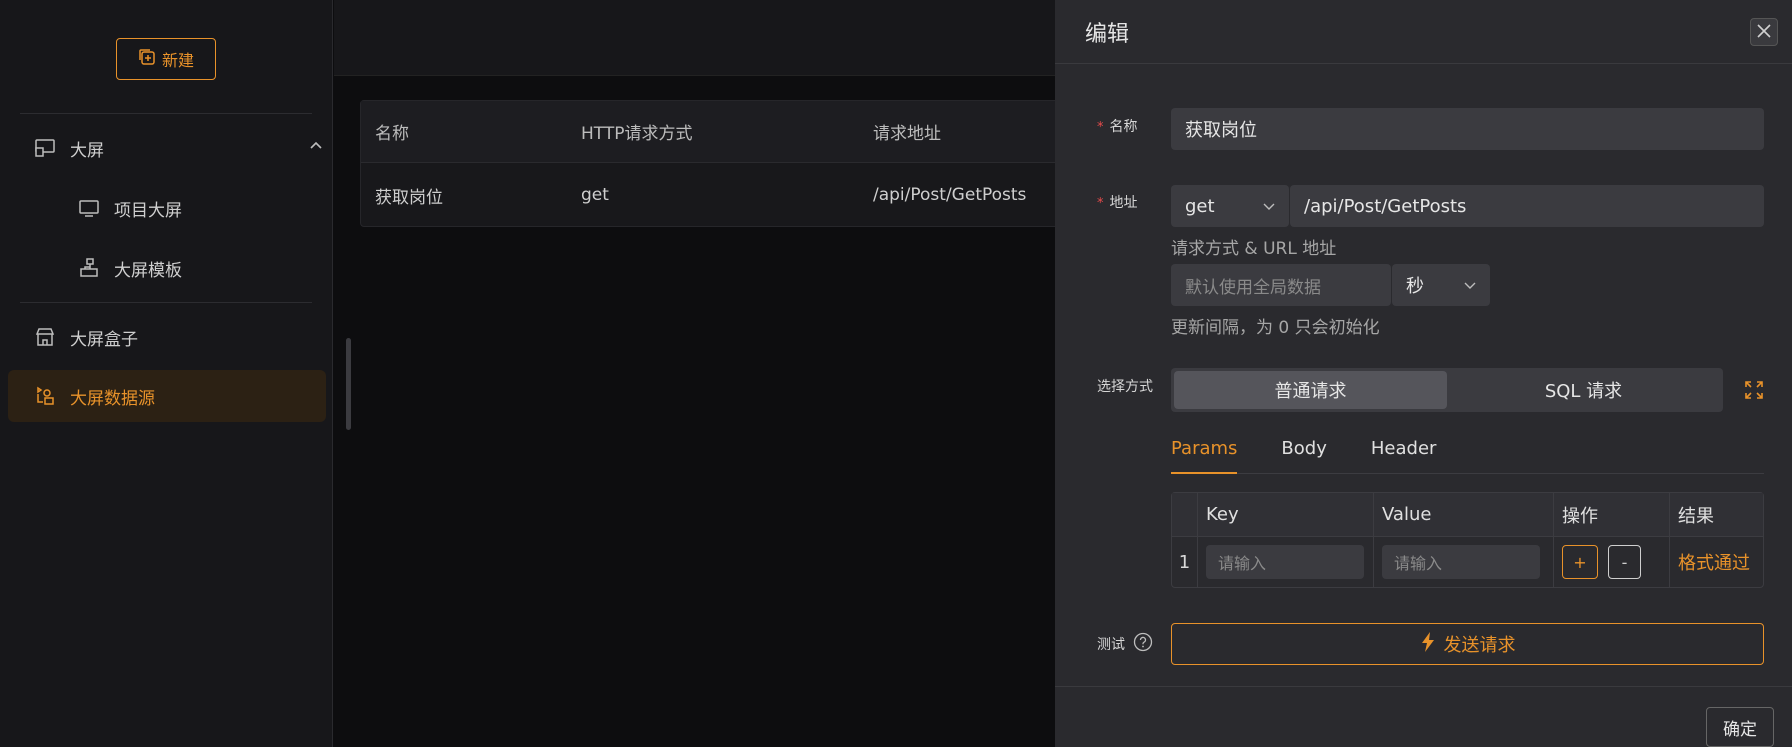 The height and width of the screenshot is (747, 1792). I want to click on method-value: get, so click(1200, 206).